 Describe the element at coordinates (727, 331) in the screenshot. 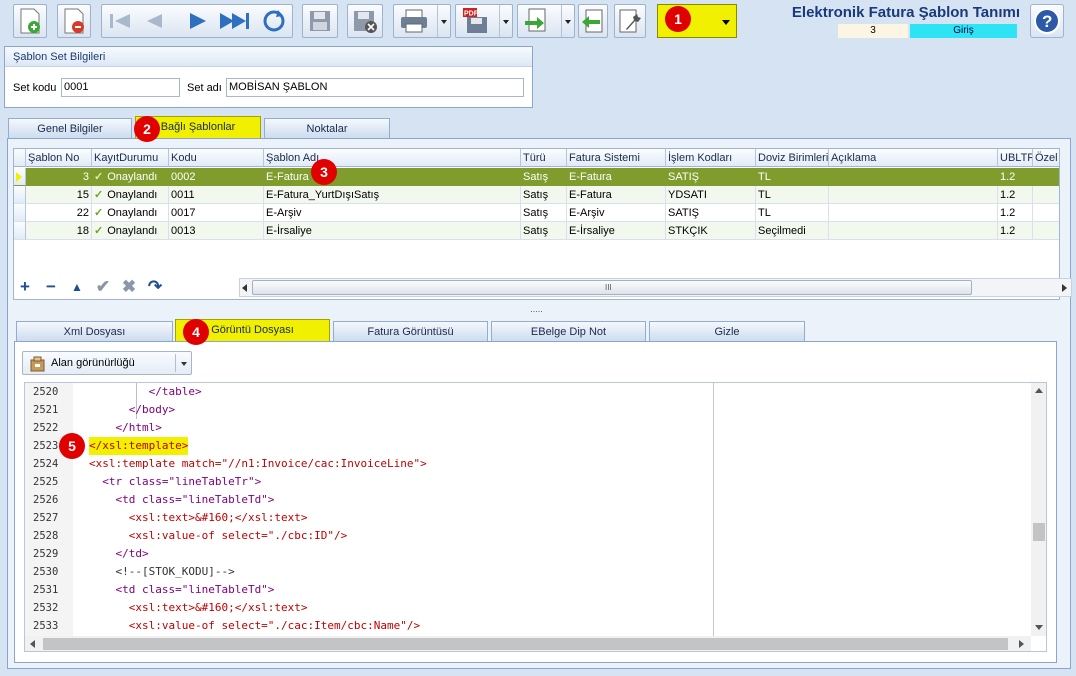

I see `tab-gizle: Gizle` at that location.